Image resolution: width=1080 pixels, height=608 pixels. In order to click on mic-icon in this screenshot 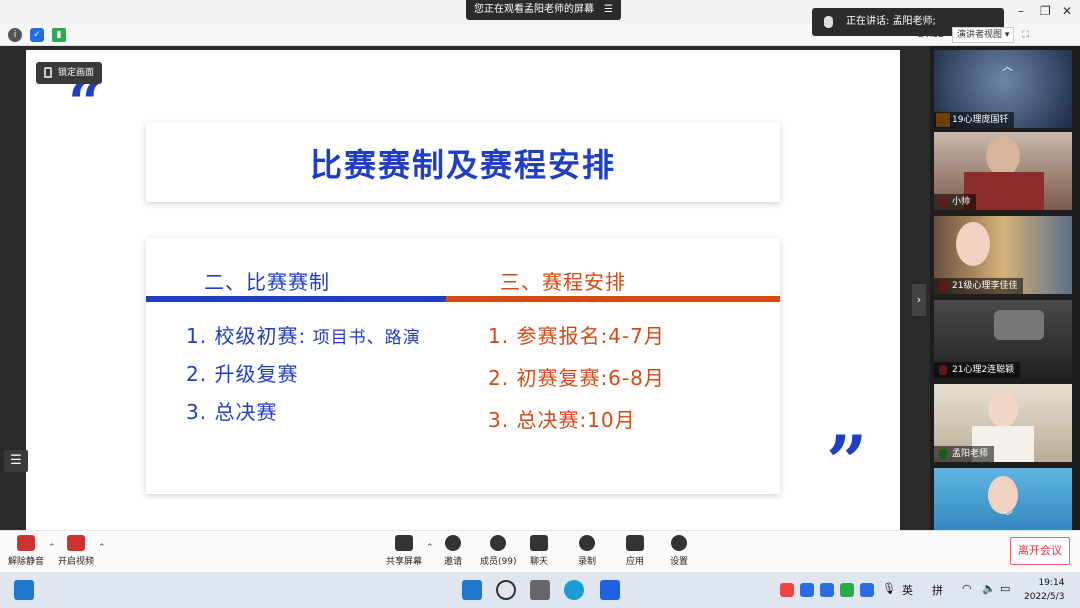, I will do `click(828, 22)`.